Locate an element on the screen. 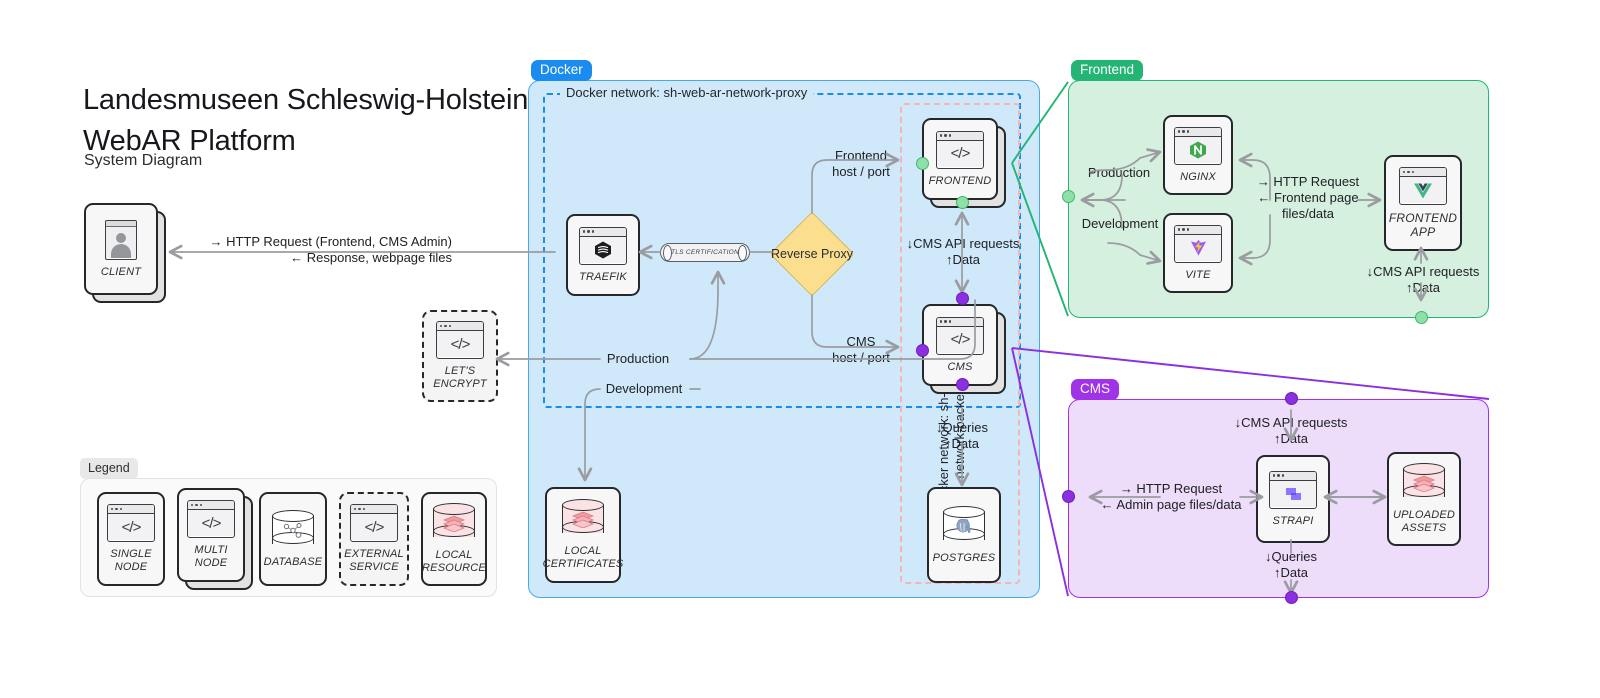  frontend-group-dot-left is located at coordinates (1068, 196).